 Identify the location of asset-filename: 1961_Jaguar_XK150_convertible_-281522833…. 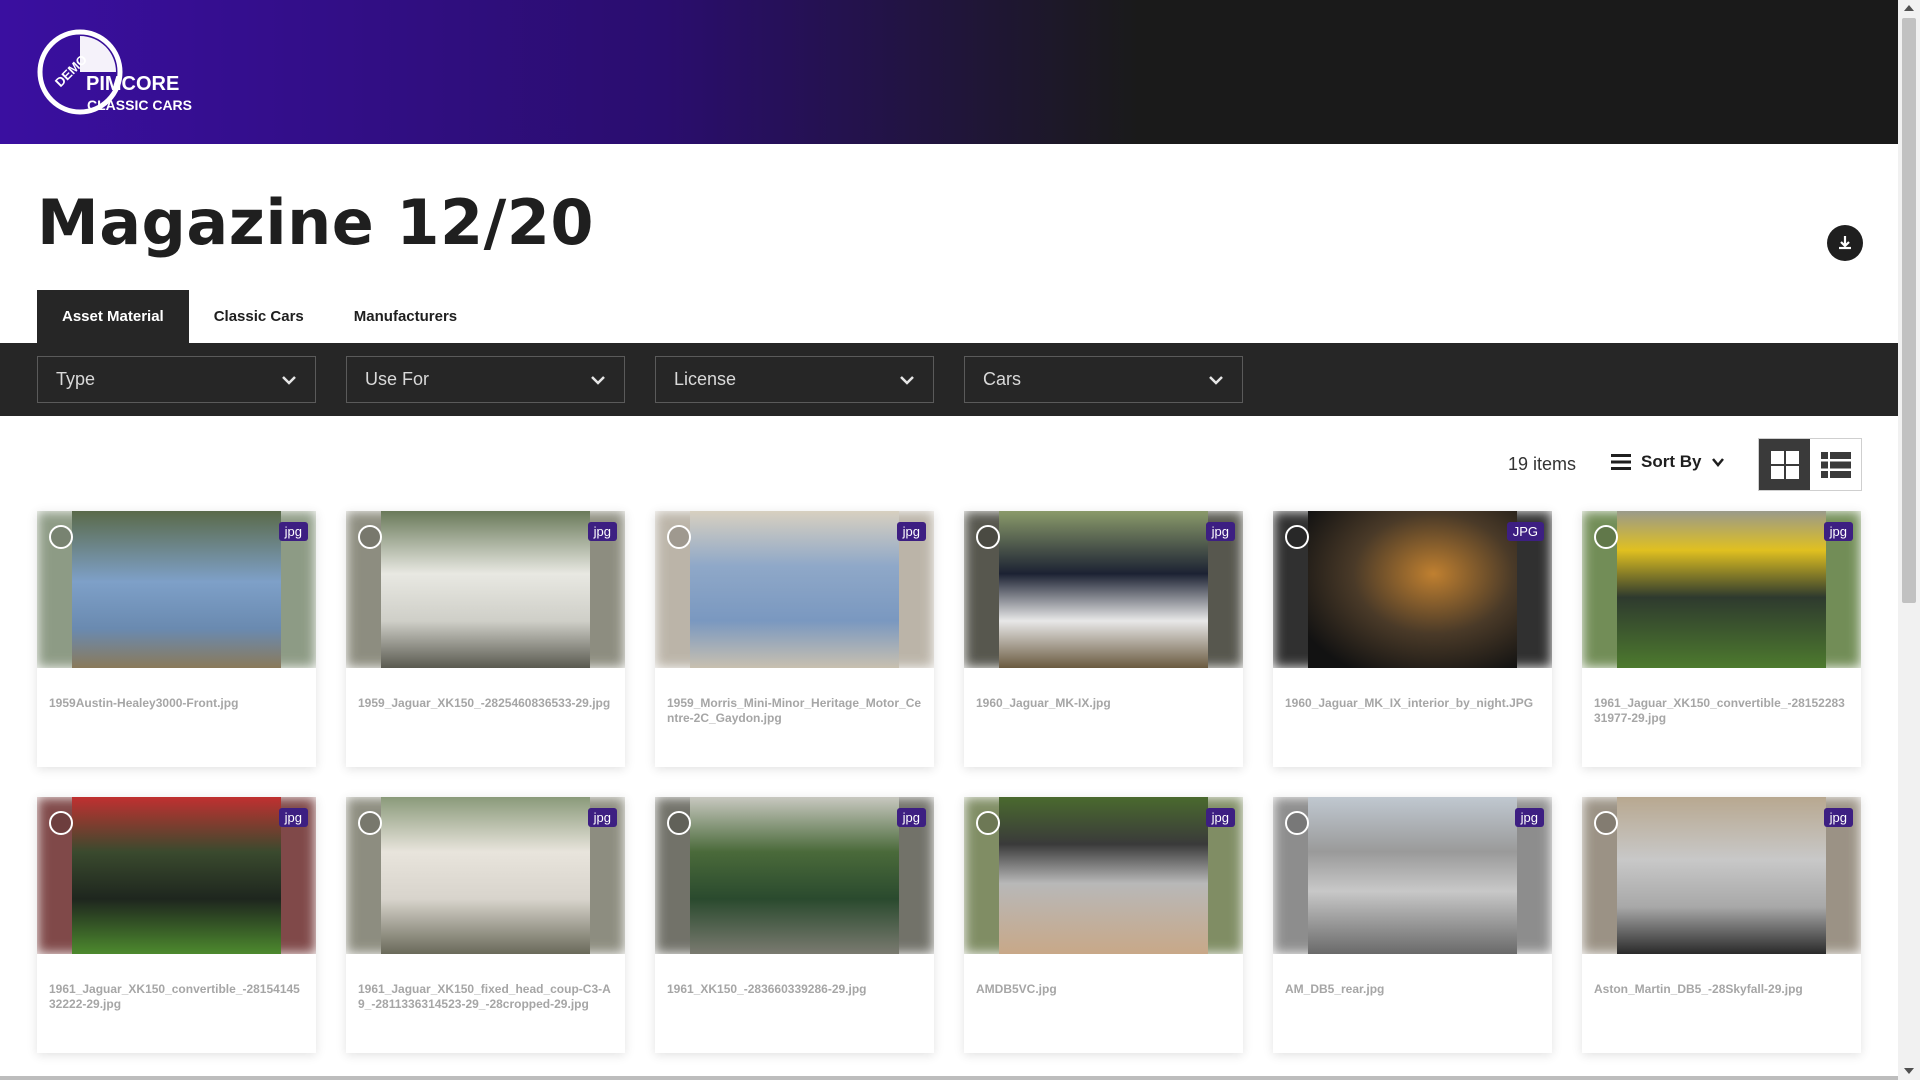
(1719, 710).